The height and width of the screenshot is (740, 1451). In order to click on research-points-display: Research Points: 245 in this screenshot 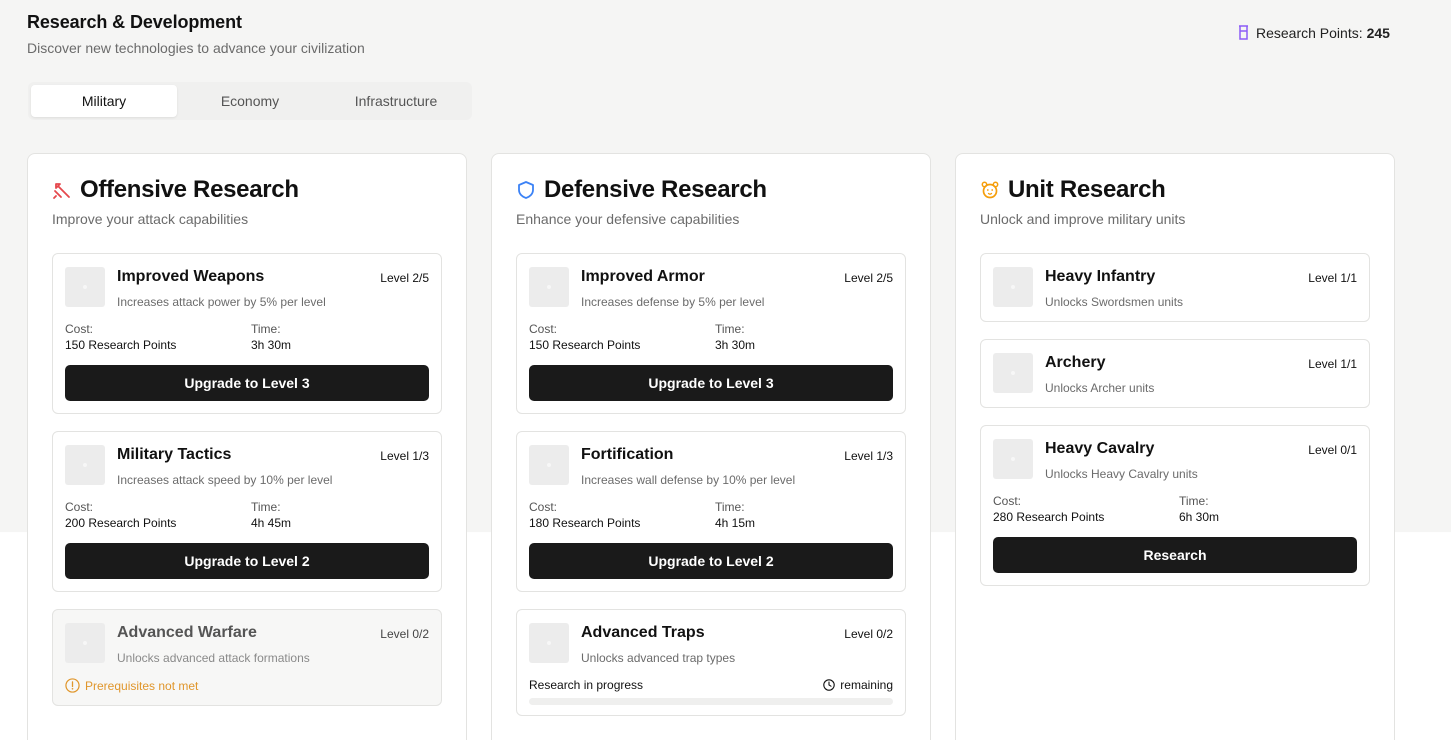, I will do `click(1313, 33)`.